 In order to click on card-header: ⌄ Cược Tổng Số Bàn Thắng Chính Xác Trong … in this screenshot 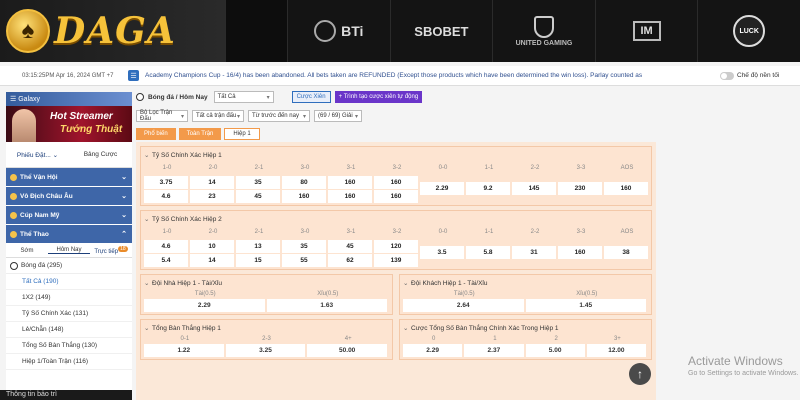, I will do `click(525, 328)`.